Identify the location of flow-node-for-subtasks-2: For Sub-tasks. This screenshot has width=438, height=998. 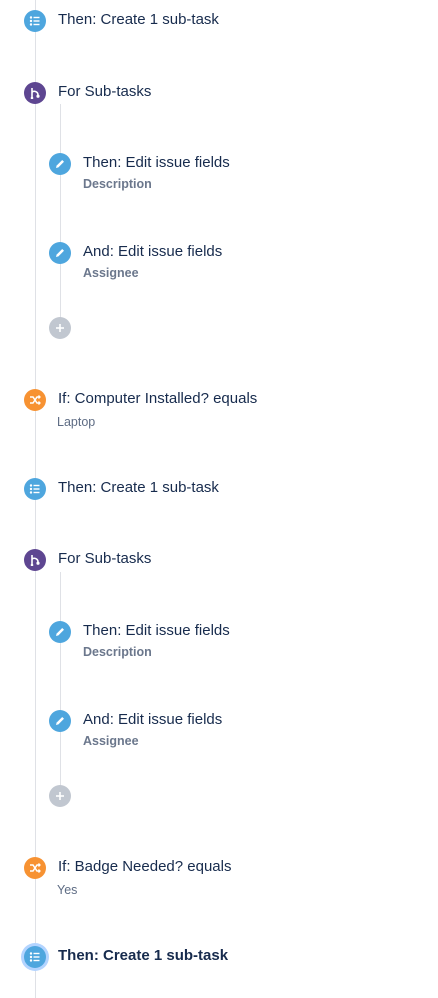
(87, 560).